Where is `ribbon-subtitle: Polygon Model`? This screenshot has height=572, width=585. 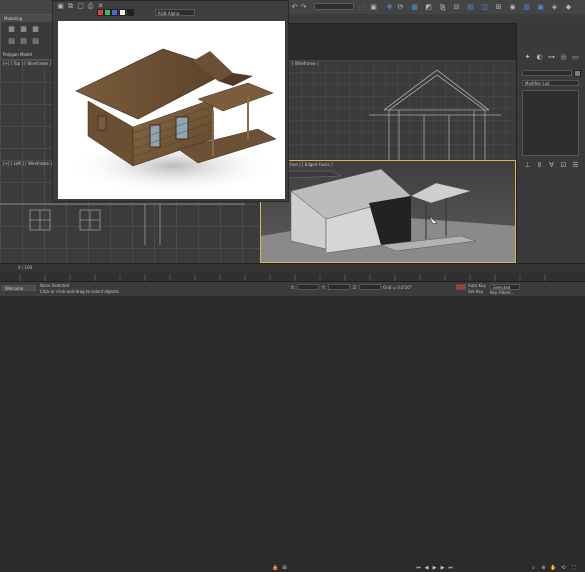 ribbon-subtitle: Polygon Model is located at coordinates (17, 54).